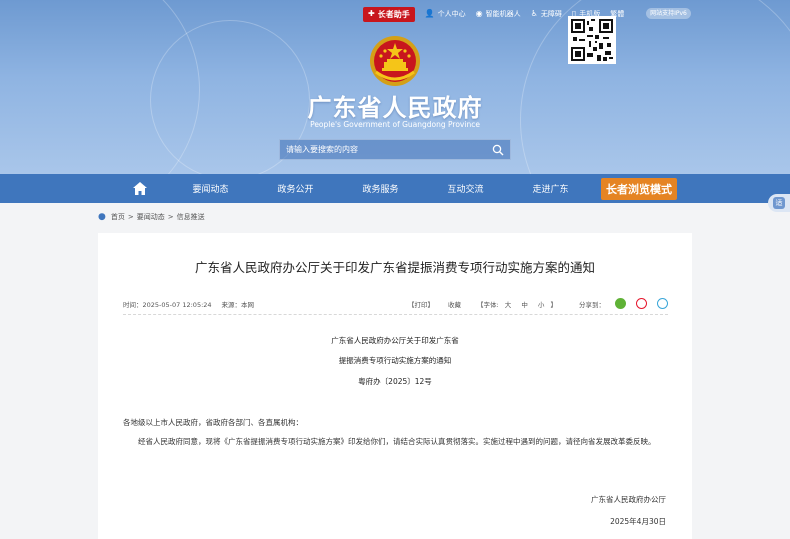 The height and width of the screenshot is (539, 790). Describe the element at coordinates (167, 304) in the screenshot. I see `publish-time: 时间：2025-05-07 12:05:24` at that location.